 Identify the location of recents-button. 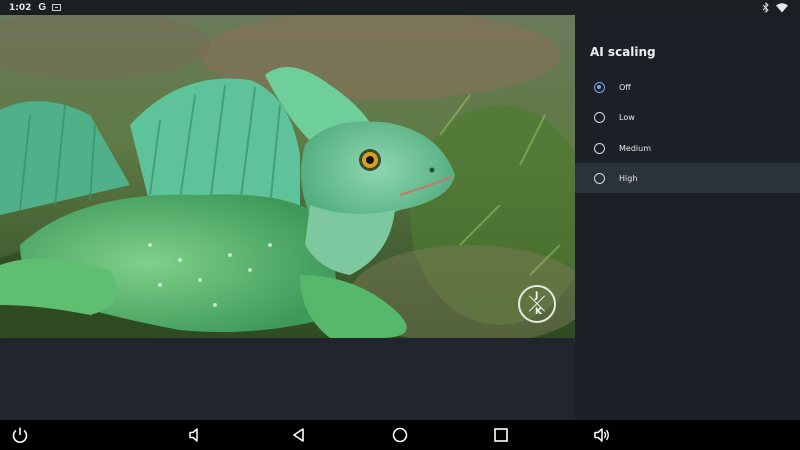
(501, 435).